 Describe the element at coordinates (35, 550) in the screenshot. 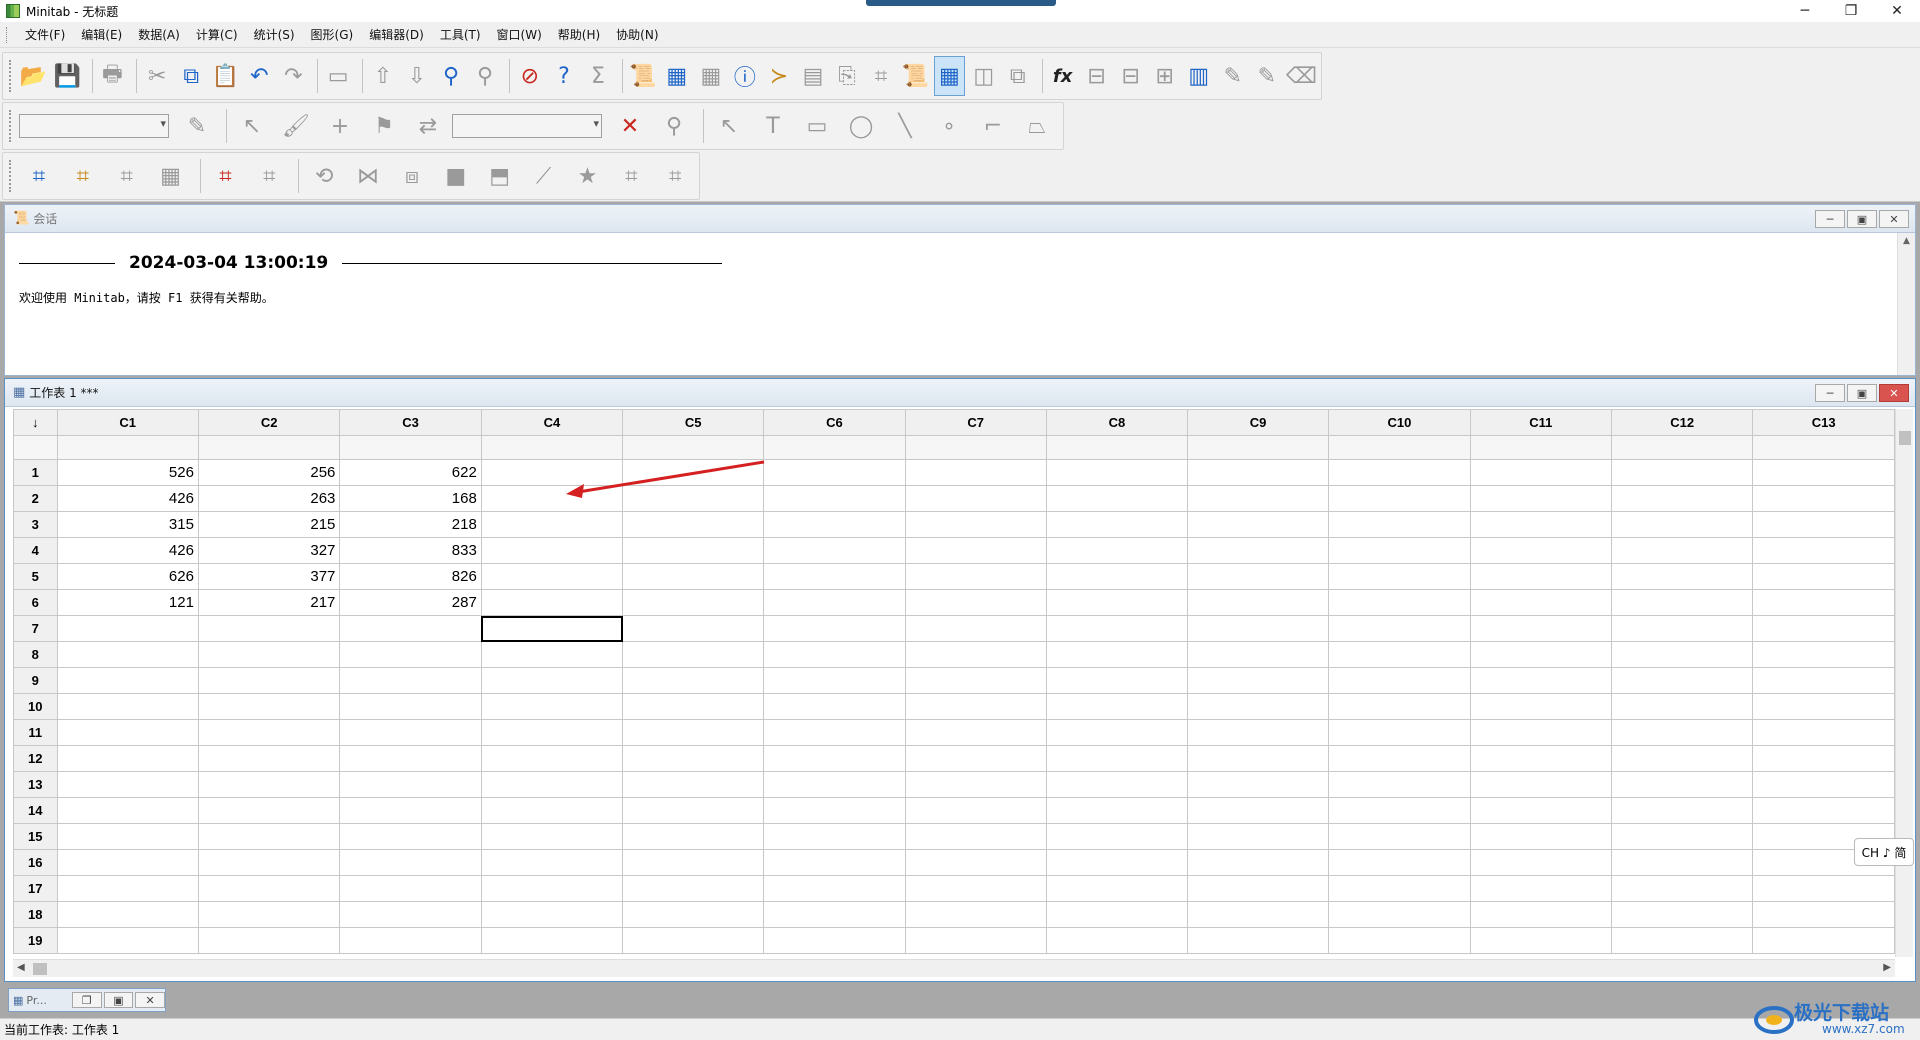

I see `row-header: 4` at that location.